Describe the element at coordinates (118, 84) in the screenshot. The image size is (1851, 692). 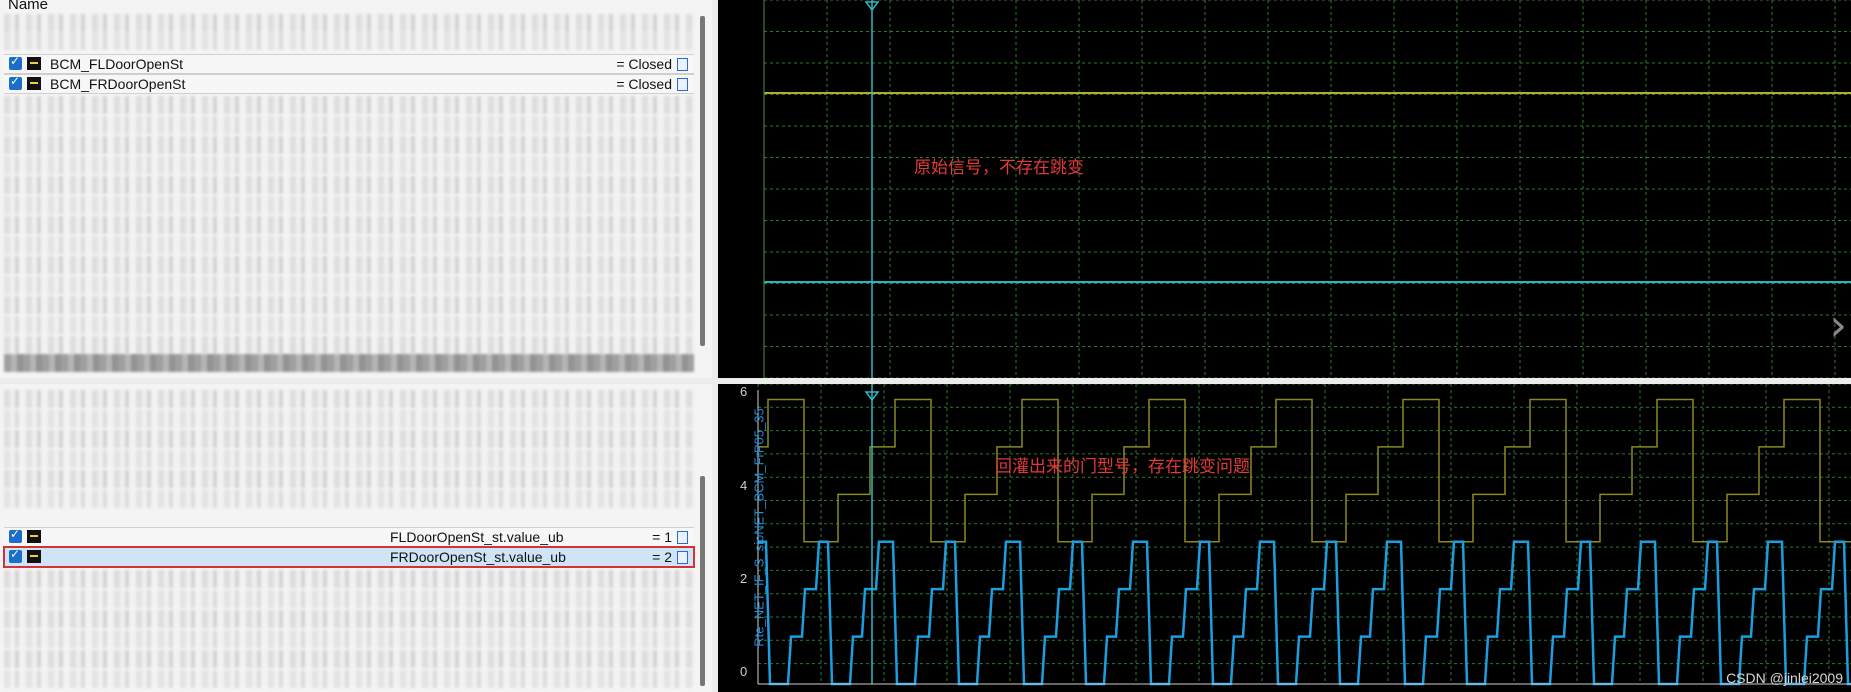
I see `signal-name: BCM_FRDoorOpenSt` at that location.